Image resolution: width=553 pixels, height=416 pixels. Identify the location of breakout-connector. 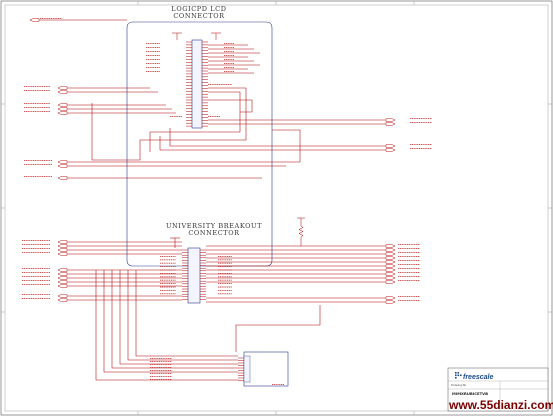
(194, 275).